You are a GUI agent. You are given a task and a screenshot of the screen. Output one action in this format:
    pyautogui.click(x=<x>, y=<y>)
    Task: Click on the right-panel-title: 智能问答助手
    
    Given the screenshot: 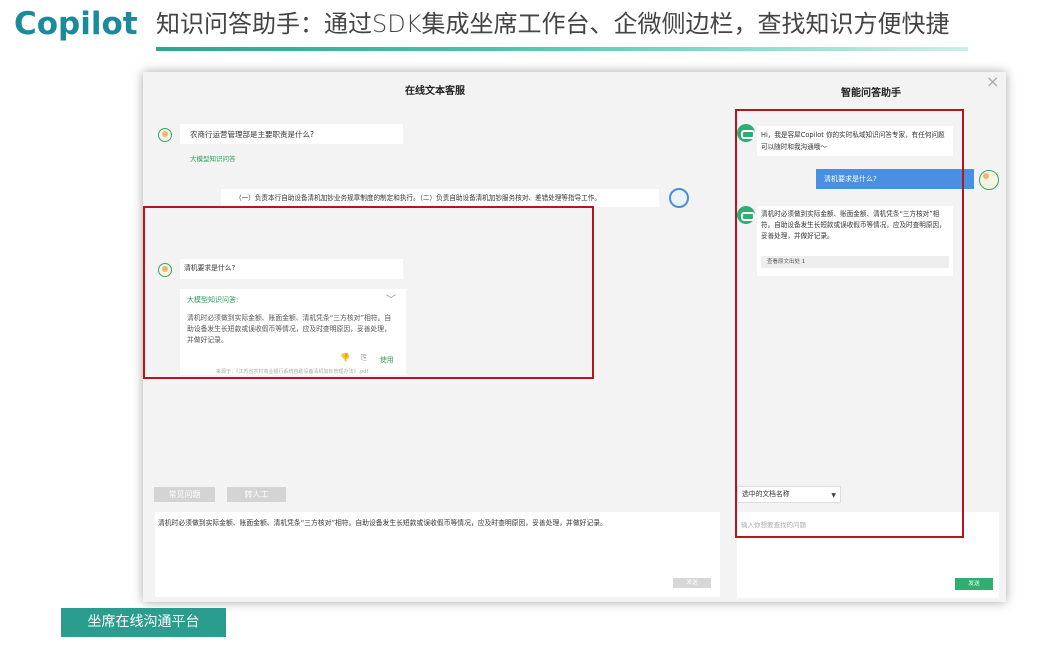 What is the action you would take?
    pyautogui.click(x=871, y=93)
    